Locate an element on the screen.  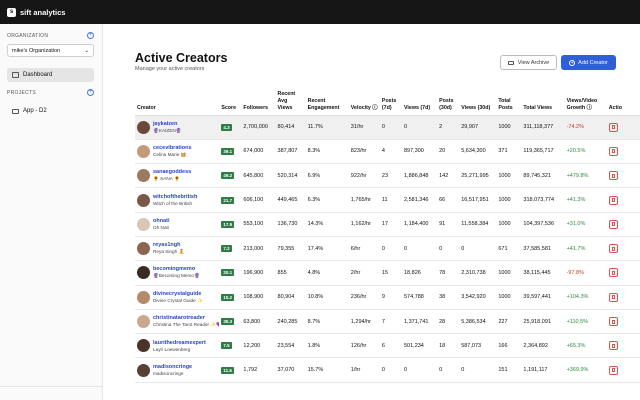
posts-7d-cell: 11 is located at coordinates (390, 200).